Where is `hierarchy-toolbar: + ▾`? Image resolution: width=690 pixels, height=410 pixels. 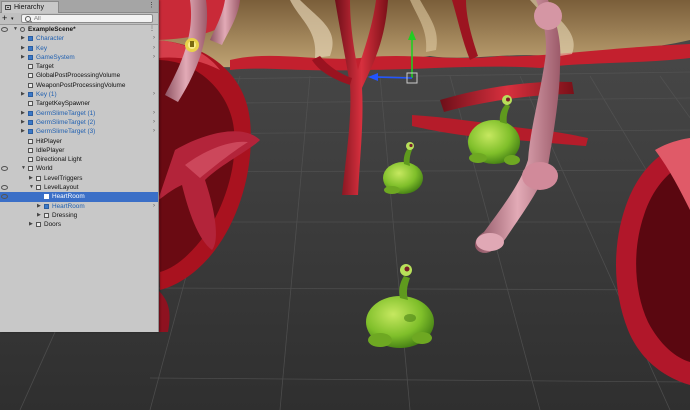
hierarchy-toolbar: + ▾ is located at coordinates (79, 19).